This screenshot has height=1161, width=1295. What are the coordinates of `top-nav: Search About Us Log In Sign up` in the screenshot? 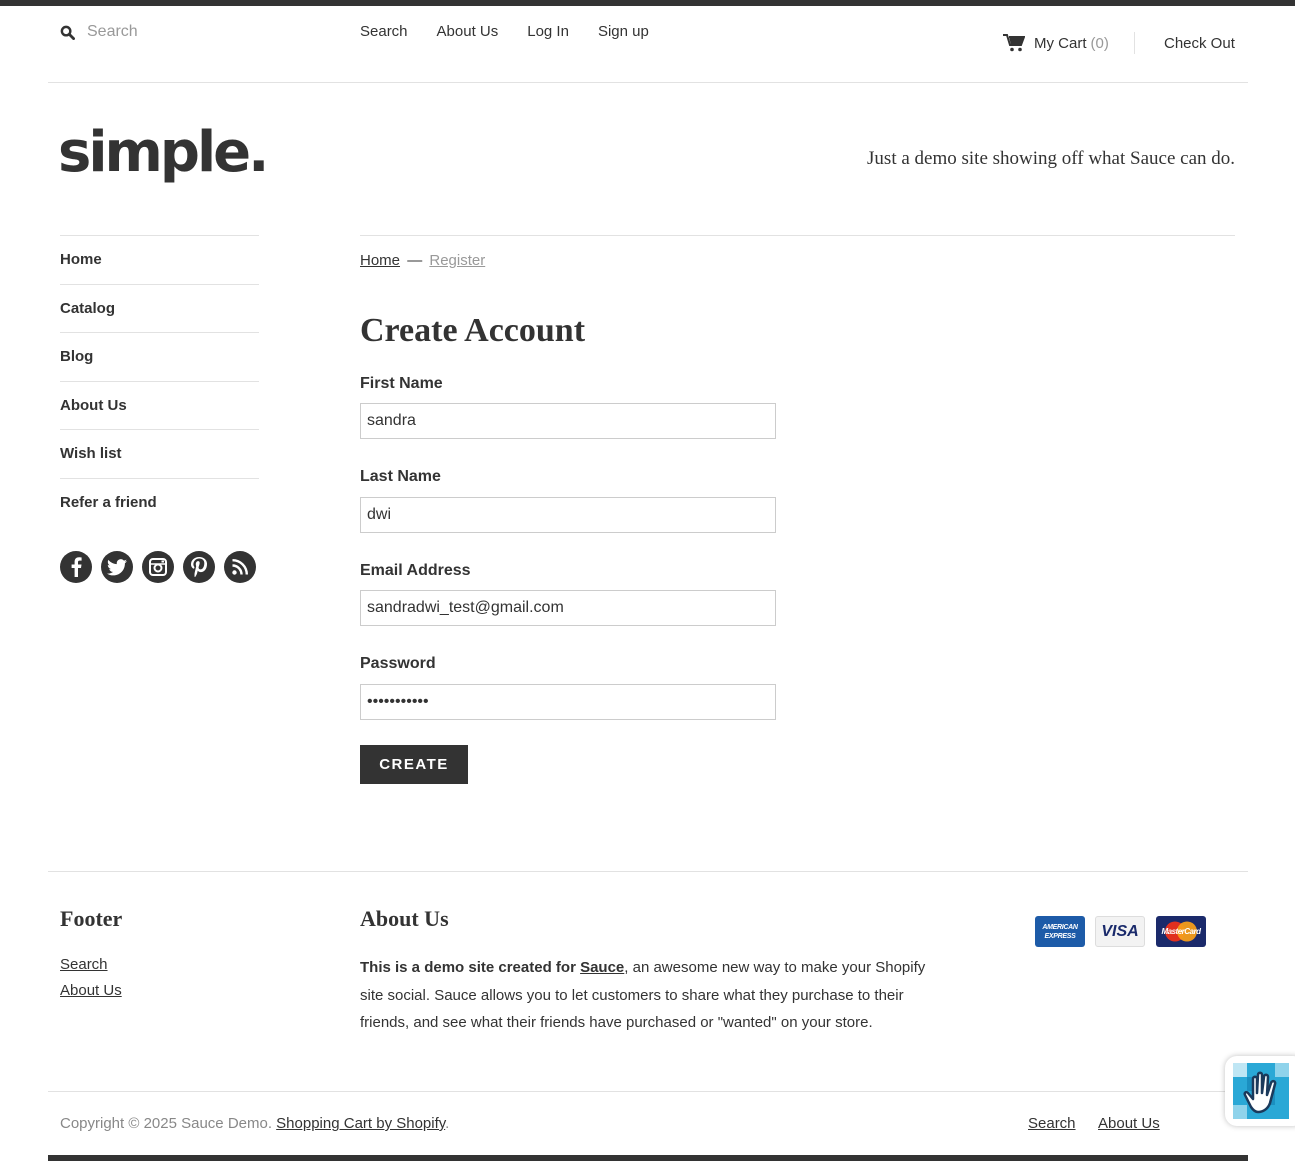 It's located at (504, 31).